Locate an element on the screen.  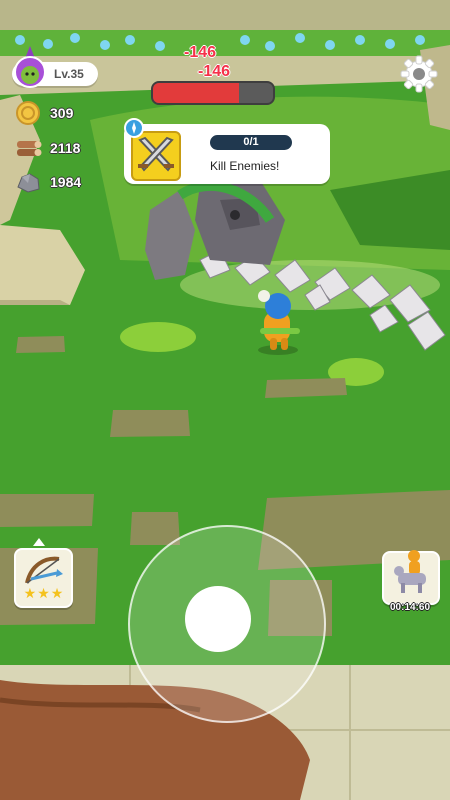
gold-amount: 309 is located at coordinates (62, 113).